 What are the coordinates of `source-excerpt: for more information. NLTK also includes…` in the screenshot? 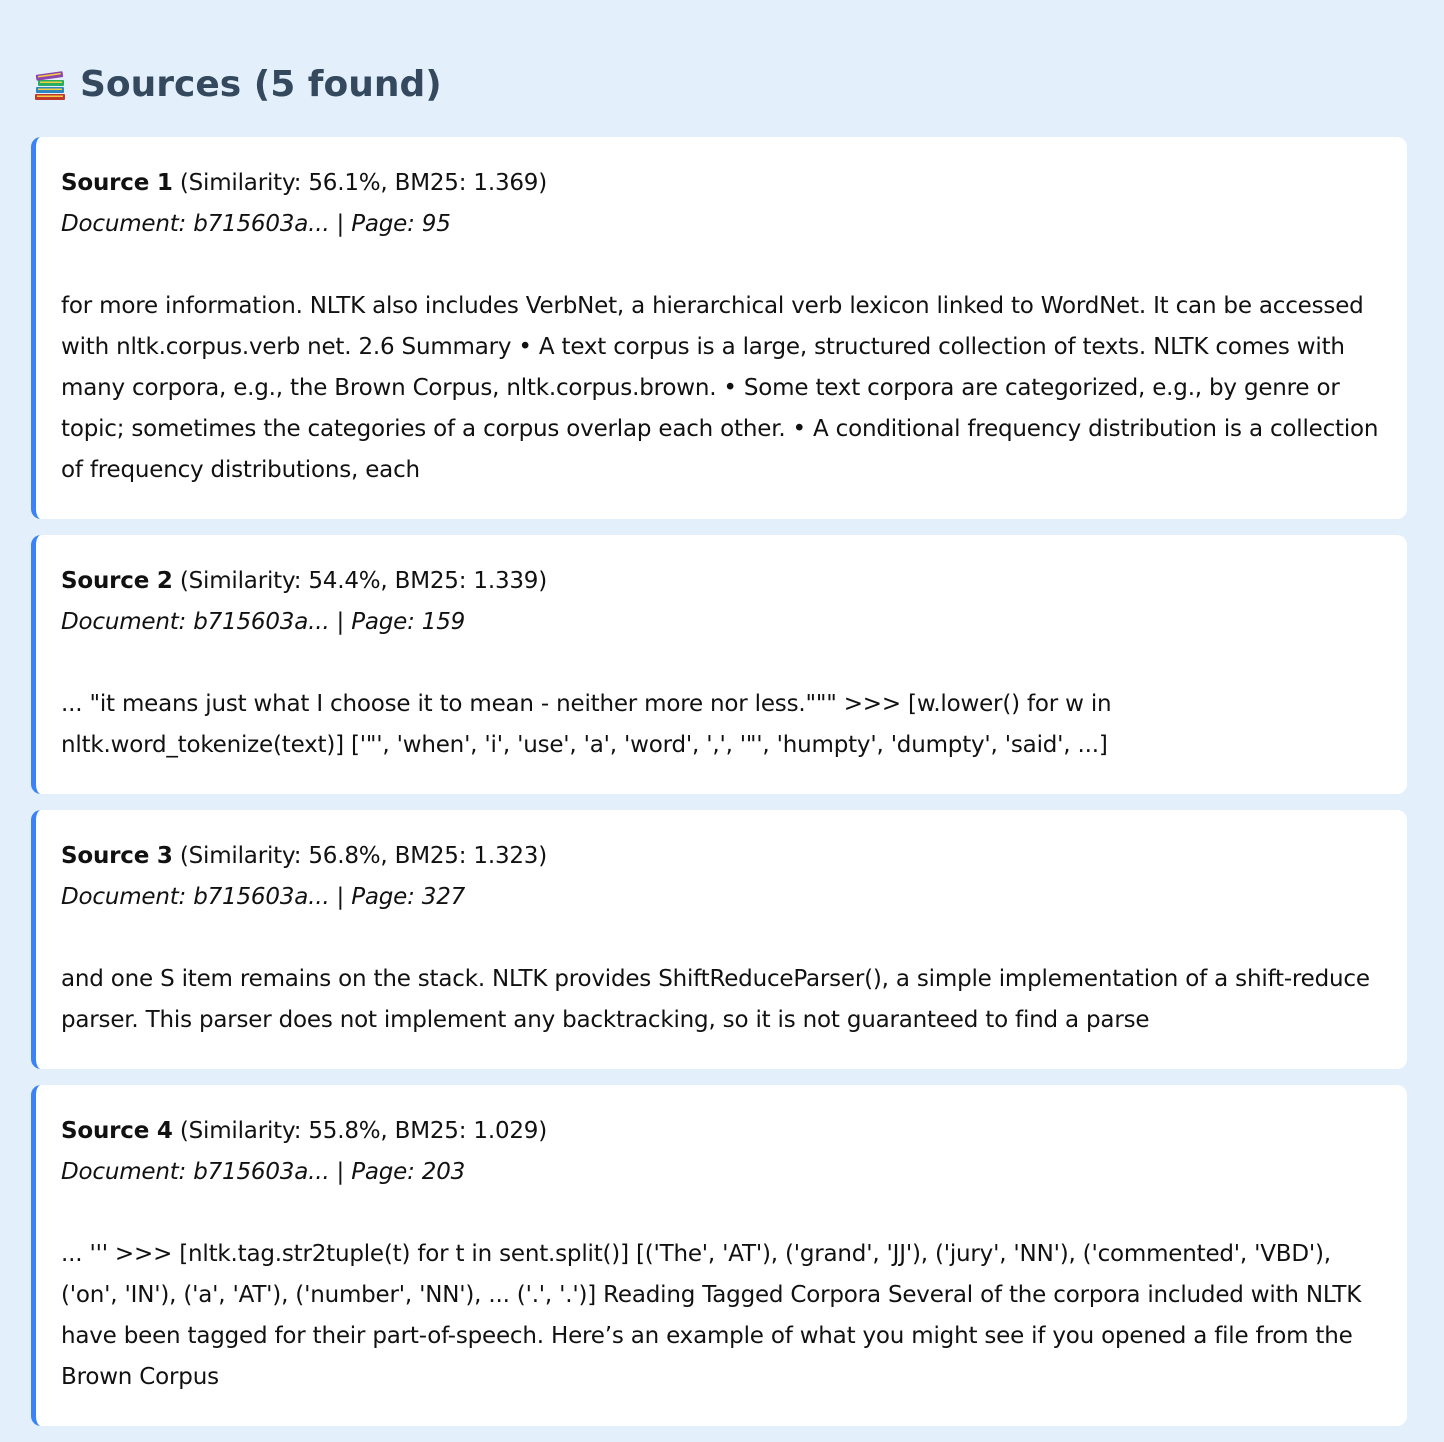 It's located at (720, 388).